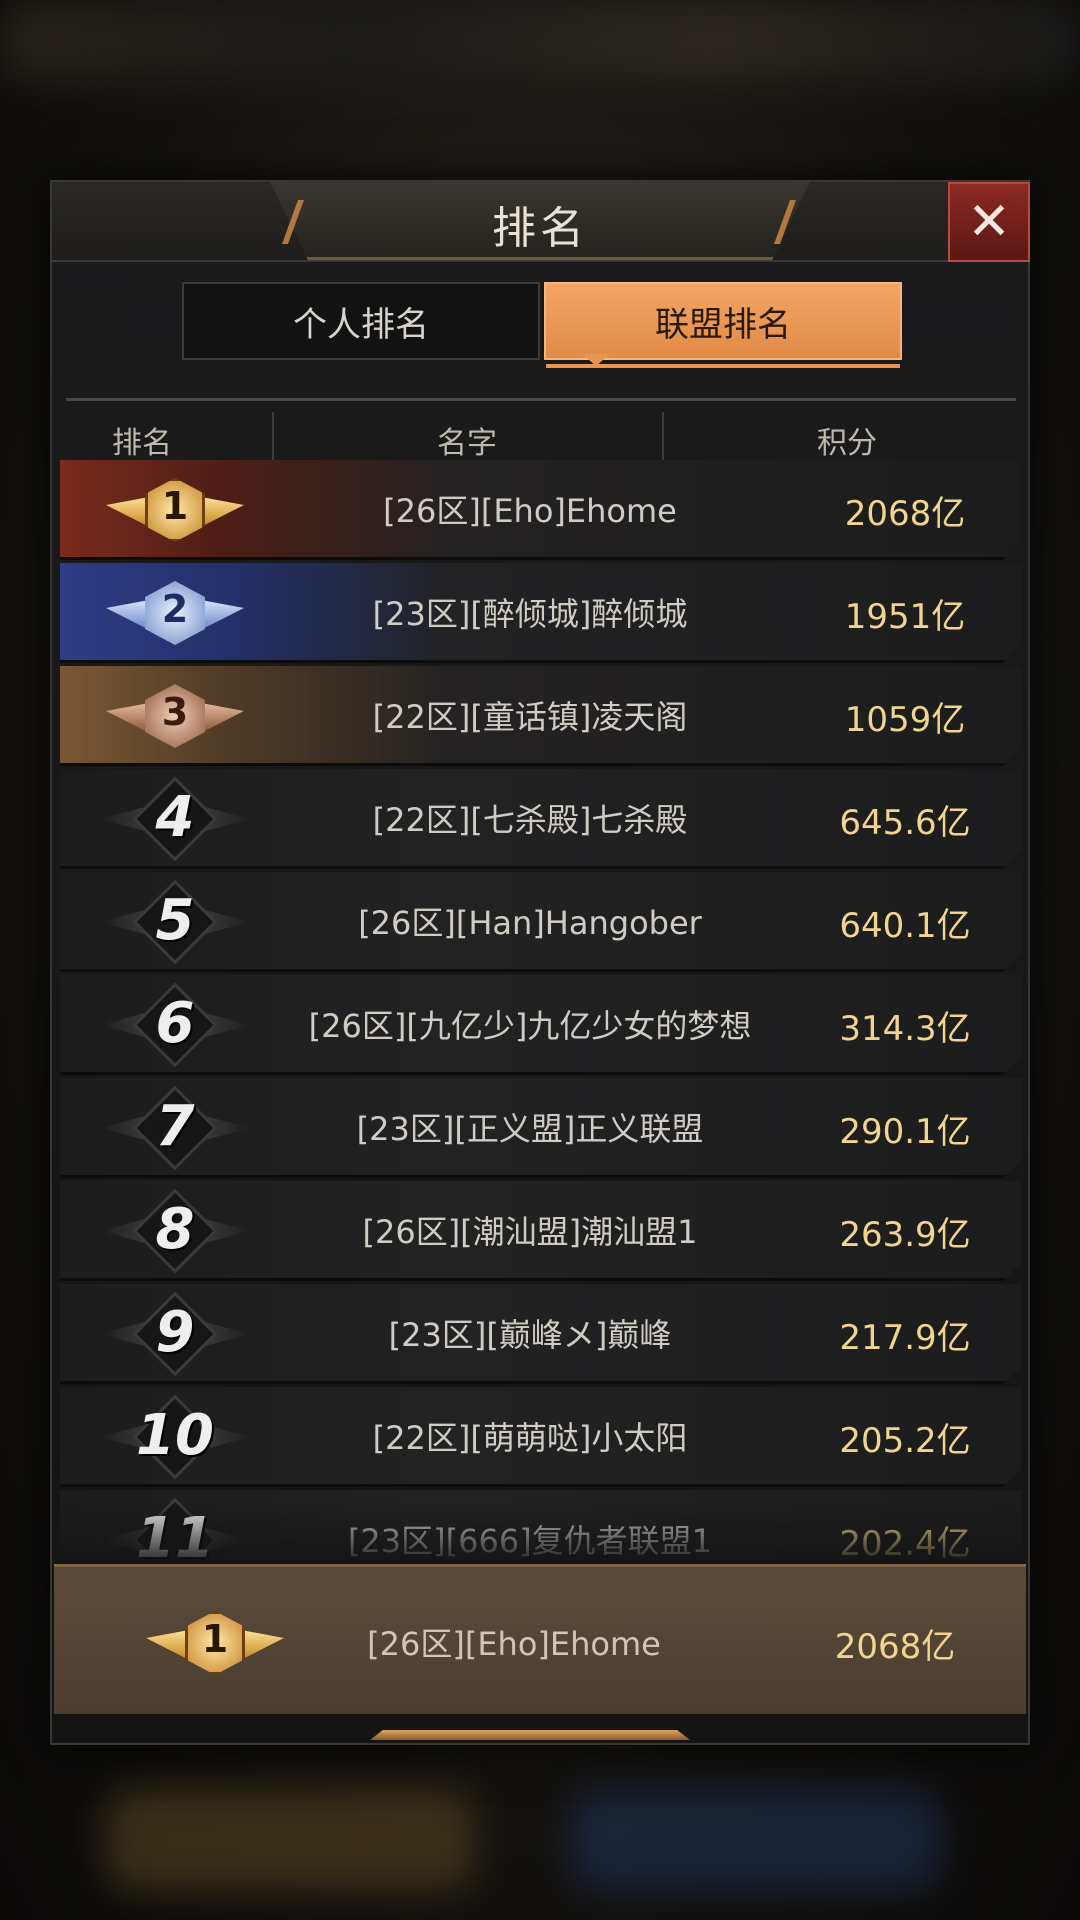  I want to click on rank-badge: 10, so click(175, 1437).